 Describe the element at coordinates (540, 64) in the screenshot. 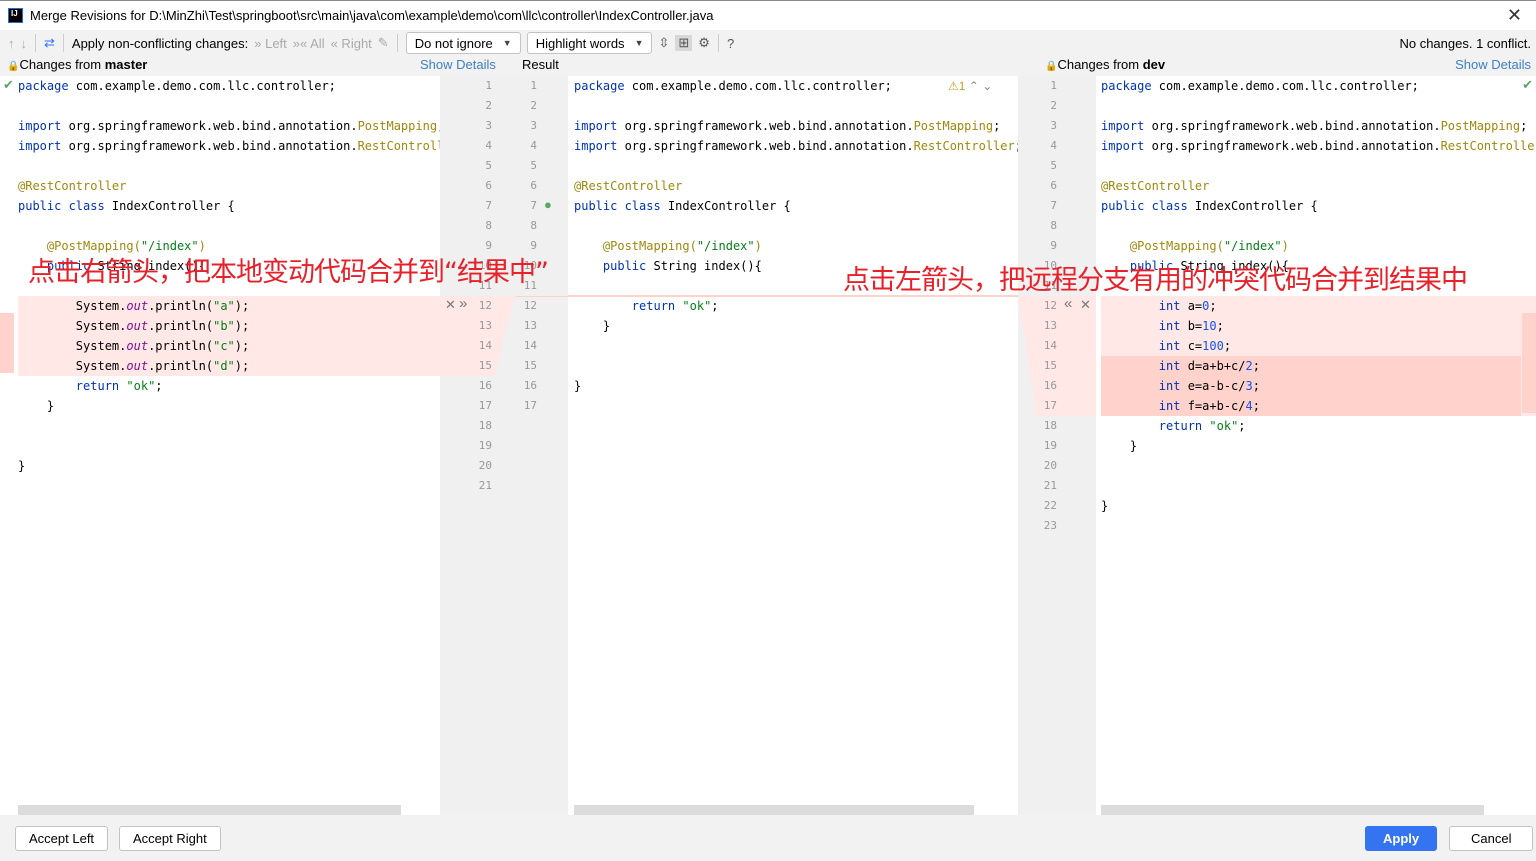

I see `result-header: Result` at that location.